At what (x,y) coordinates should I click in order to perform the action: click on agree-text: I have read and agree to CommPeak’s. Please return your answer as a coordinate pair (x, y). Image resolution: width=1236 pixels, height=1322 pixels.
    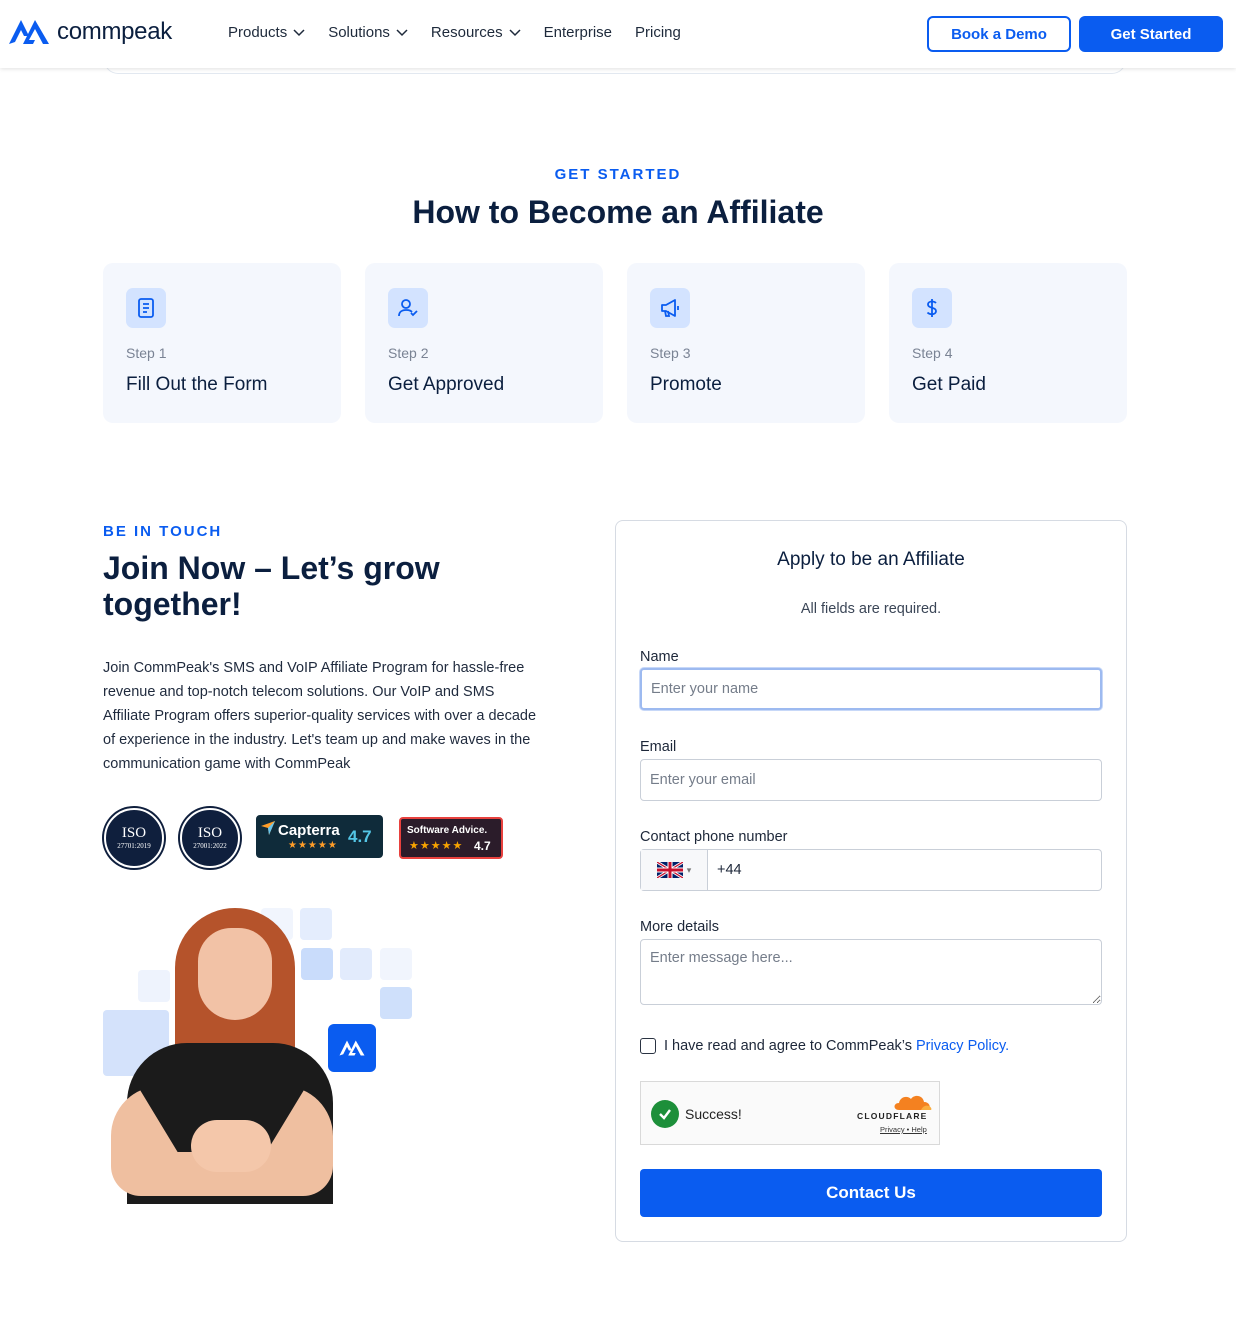
    Looking at the image, I should click on (788, 1046).